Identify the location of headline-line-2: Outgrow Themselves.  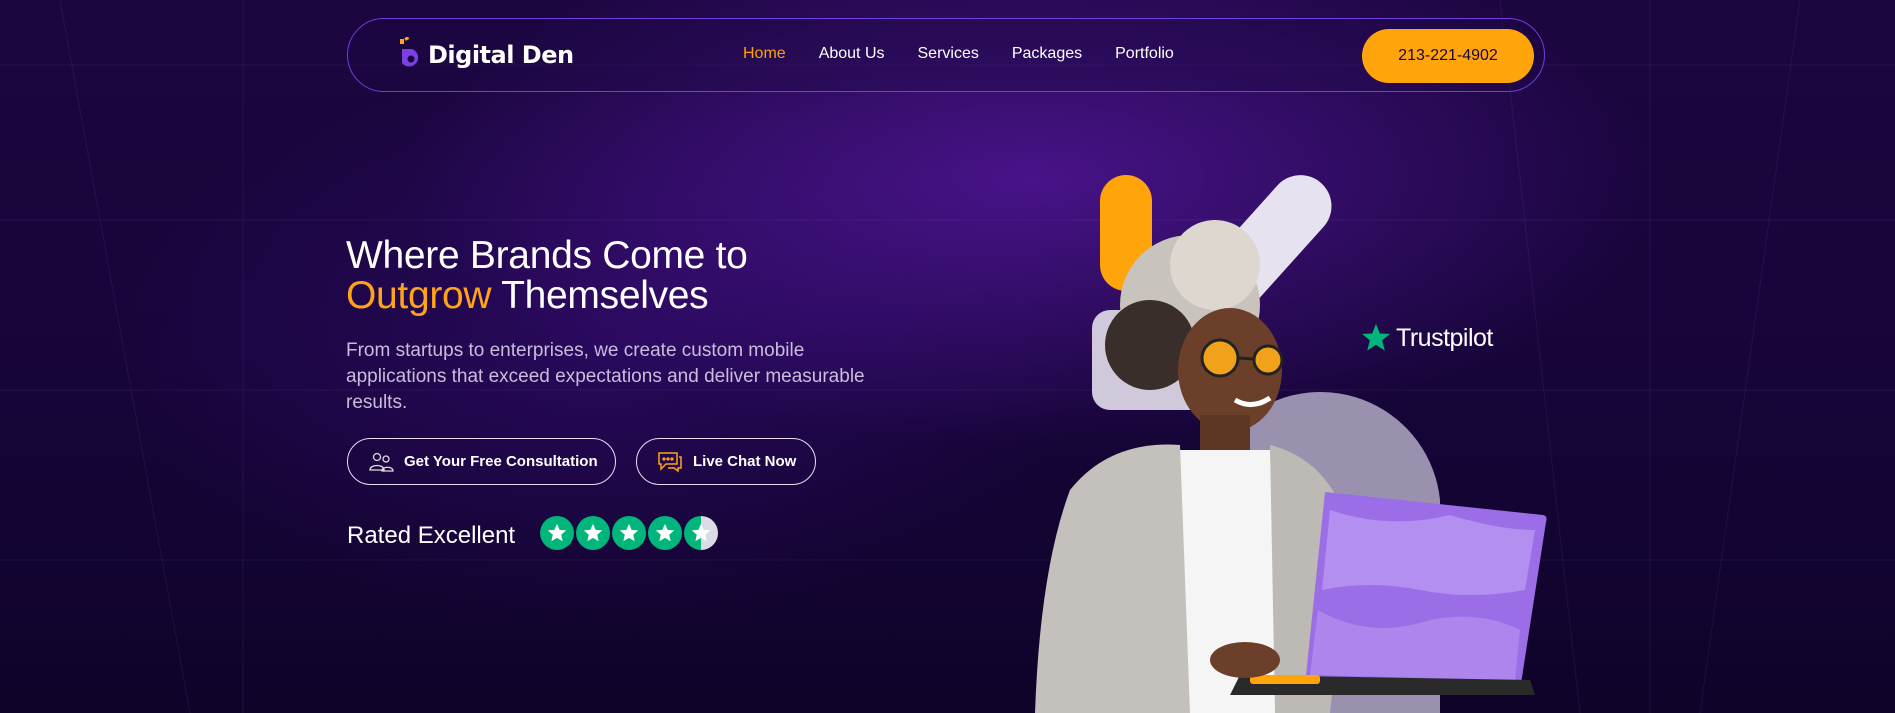
(547, 296).